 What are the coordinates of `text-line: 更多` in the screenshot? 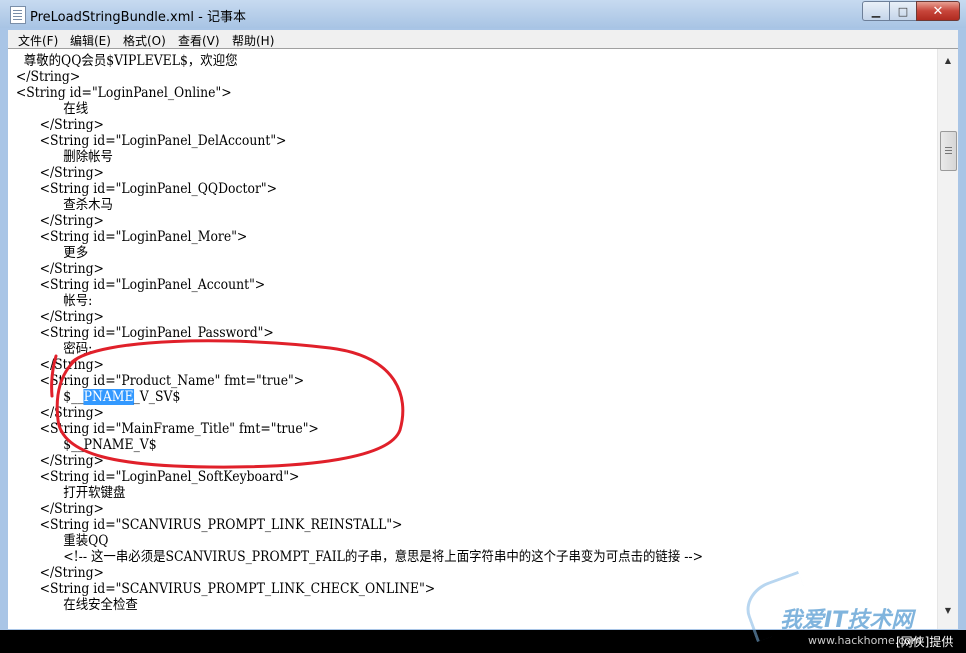 It's located at (48, 253).